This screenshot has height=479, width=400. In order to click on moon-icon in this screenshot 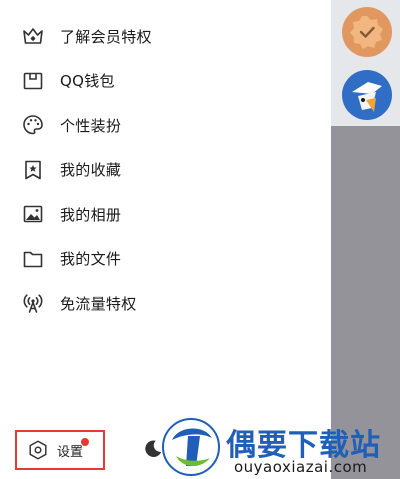, I will do `click(153, 448)`.